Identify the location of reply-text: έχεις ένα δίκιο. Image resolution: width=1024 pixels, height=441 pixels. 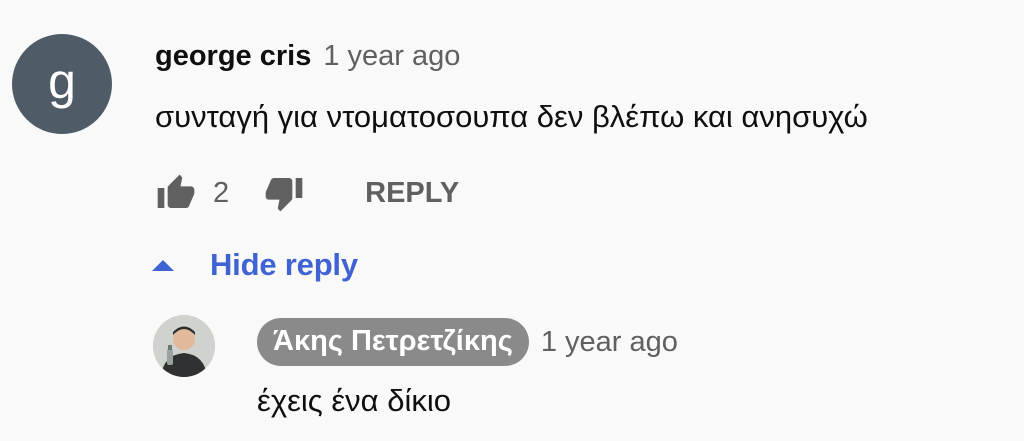
(354, 400).